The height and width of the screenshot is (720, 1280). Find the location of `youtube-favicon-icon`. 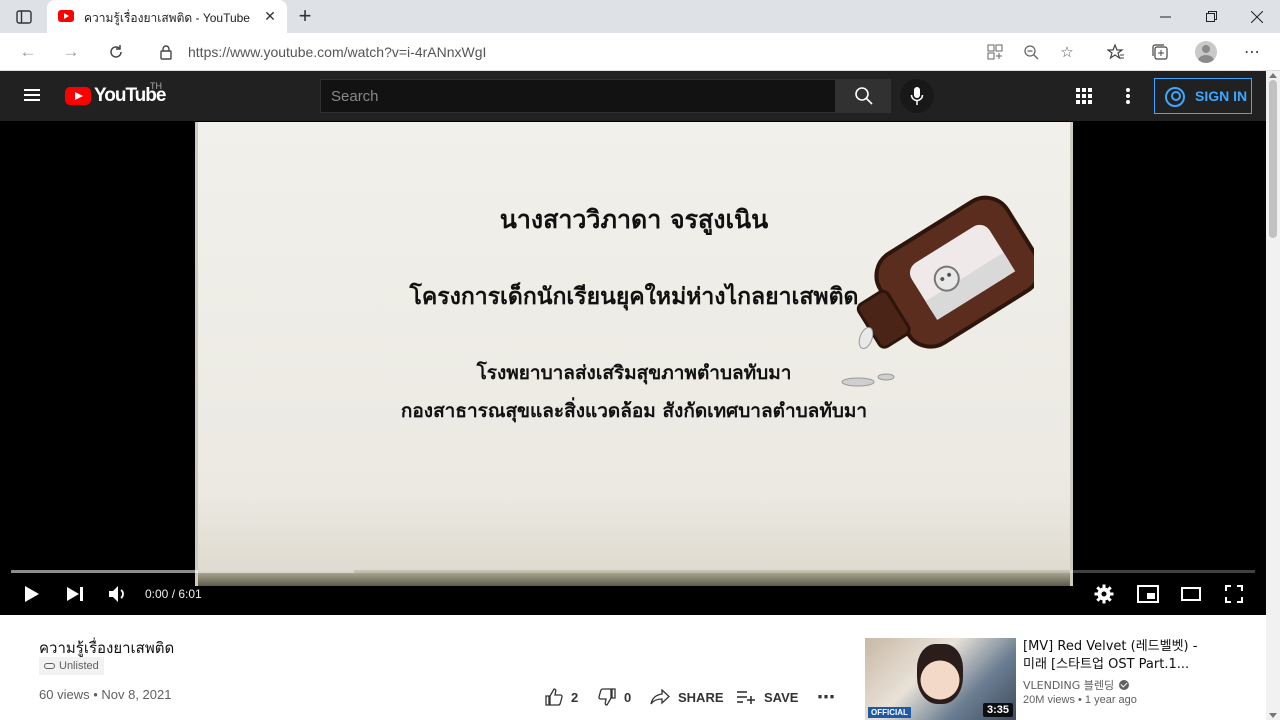

youtube-favicon-icon is located at coordinates (66, 16).